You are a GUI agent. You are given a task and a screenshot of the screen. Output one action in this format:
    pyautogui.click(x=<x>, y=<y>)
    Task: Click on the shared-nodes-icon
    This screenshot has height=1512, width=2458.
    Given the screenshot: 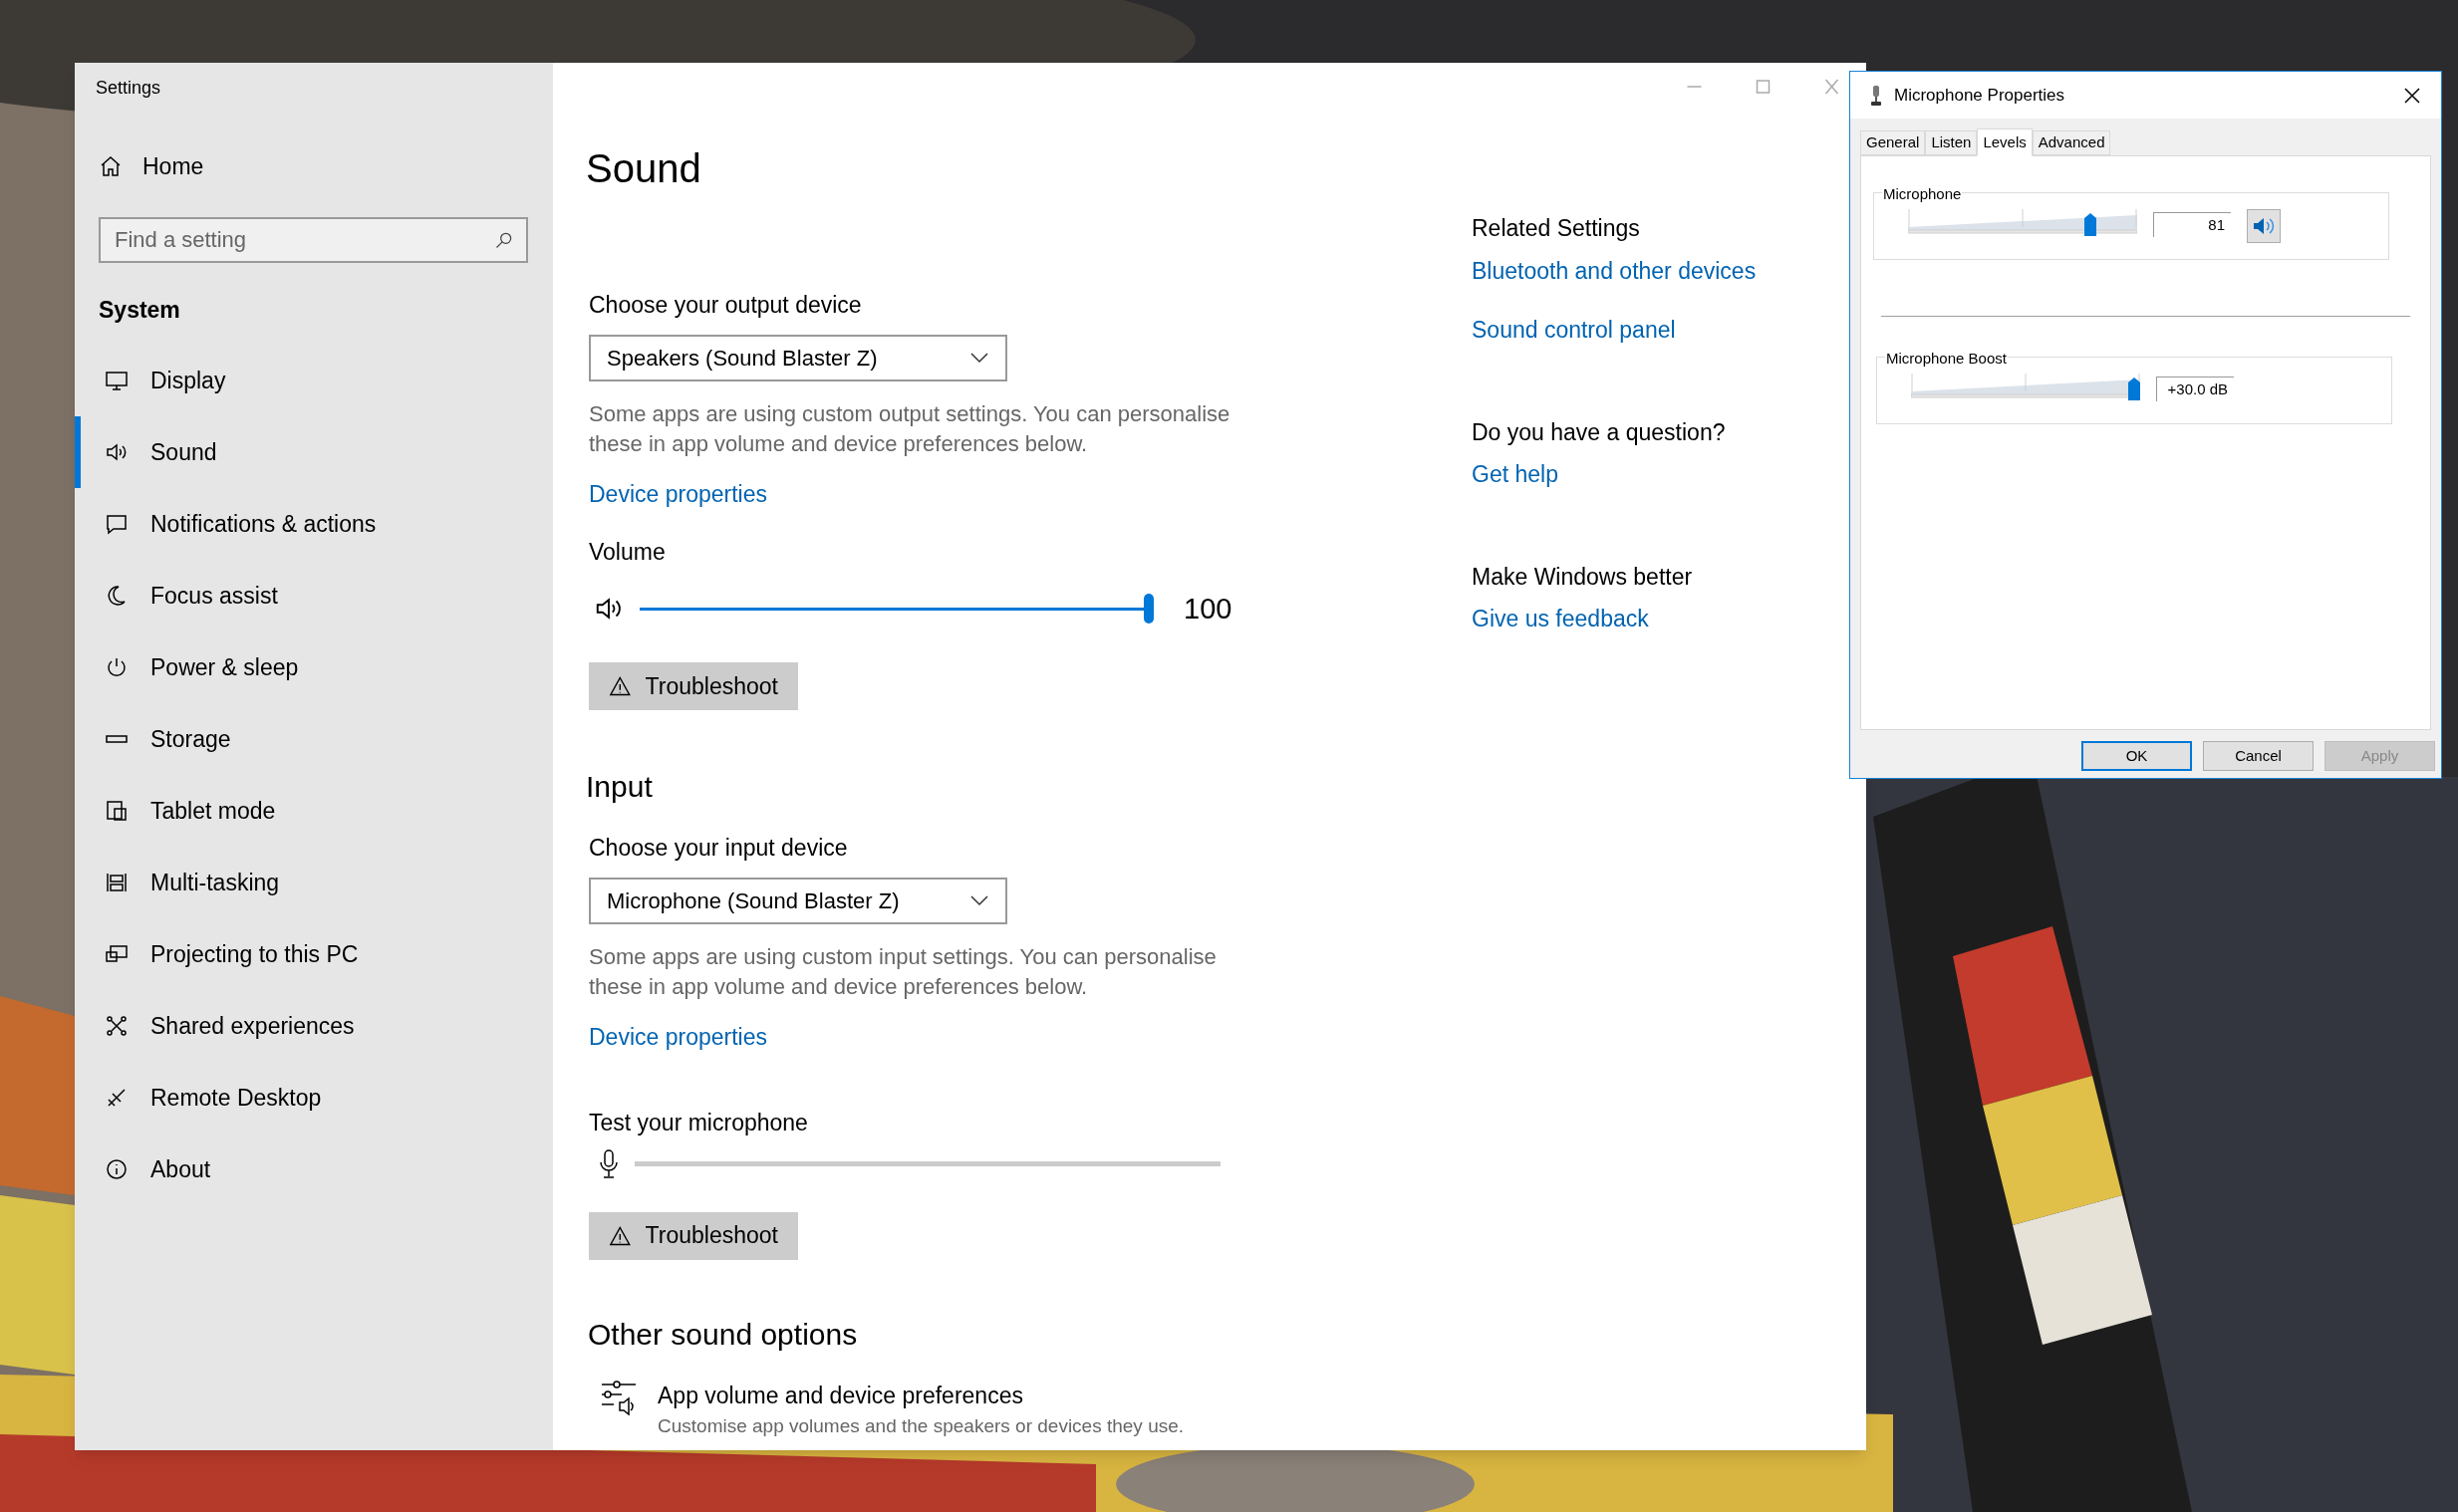 What is the action you would take?
    pyautogui.click(x=117, y=1026)
    